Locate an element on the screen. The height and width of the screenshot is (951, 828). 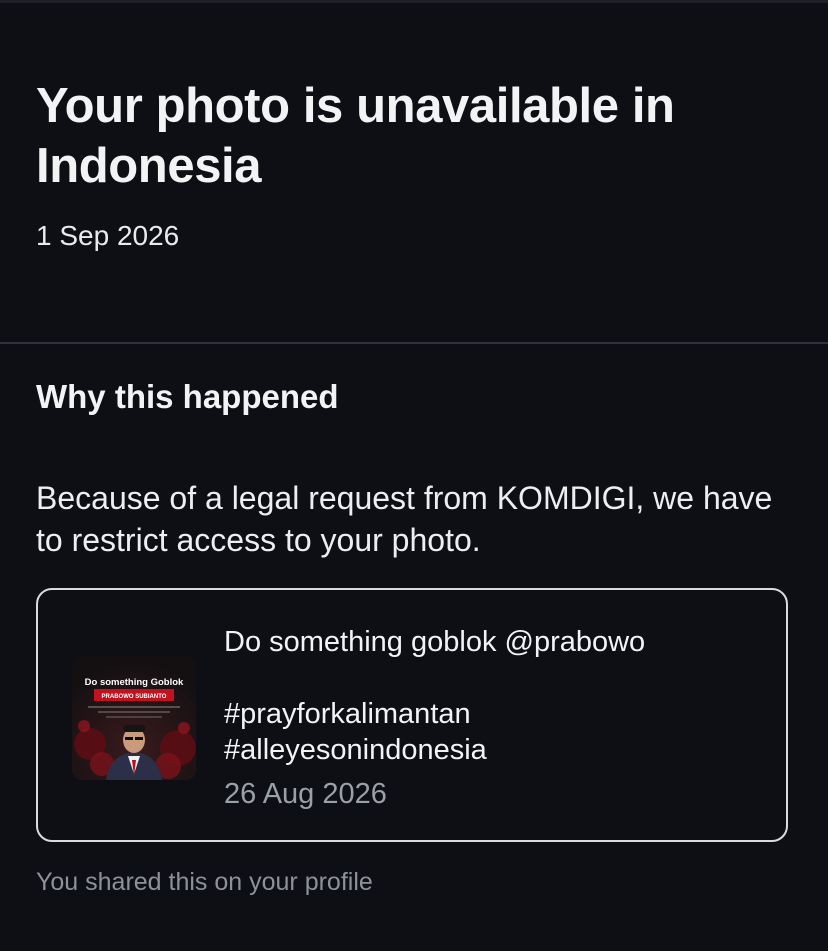
section-divider is located at coordinates (414, 343).